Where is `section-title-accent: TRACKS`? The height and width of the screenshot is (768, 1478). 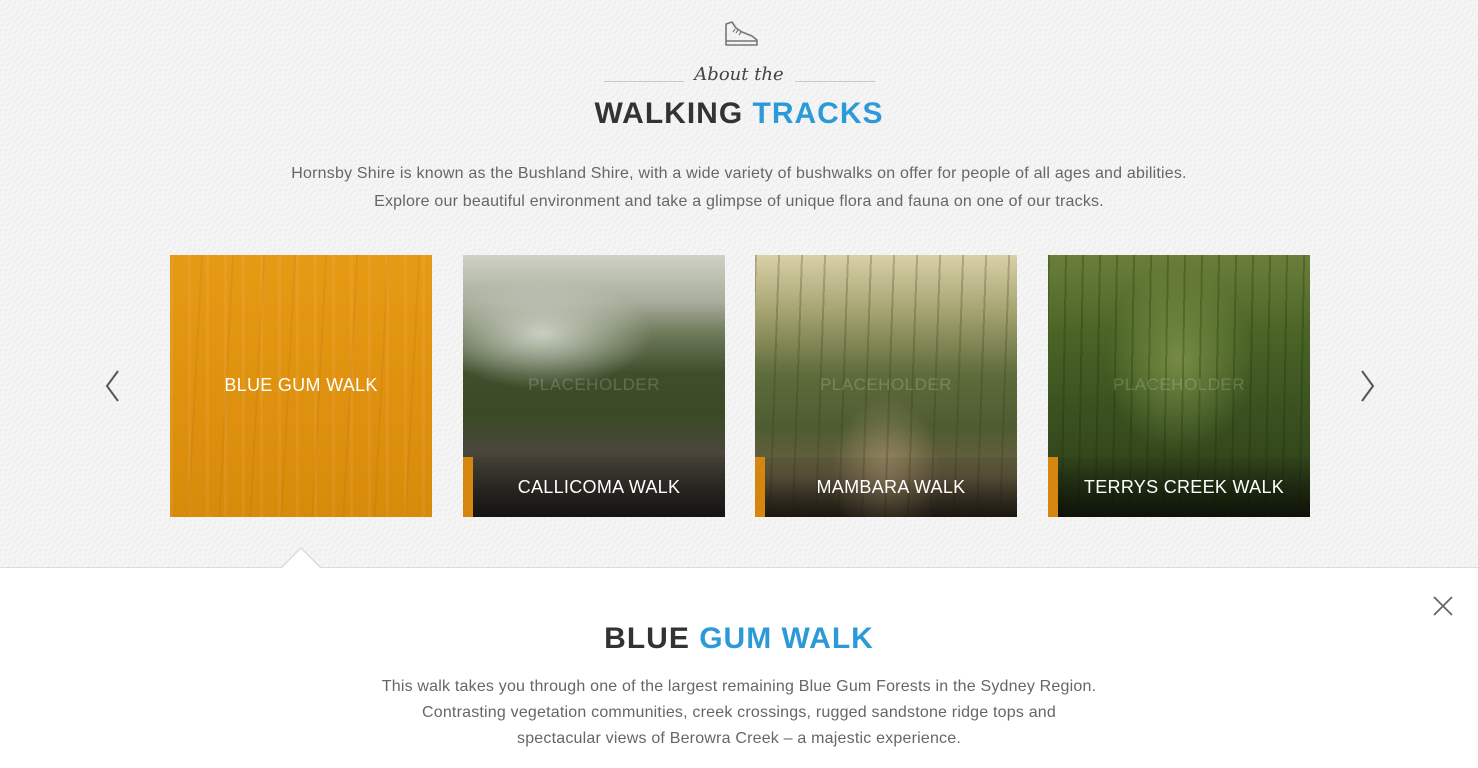
section-title-accent: TRACKS is located at coordinates (818, 113).